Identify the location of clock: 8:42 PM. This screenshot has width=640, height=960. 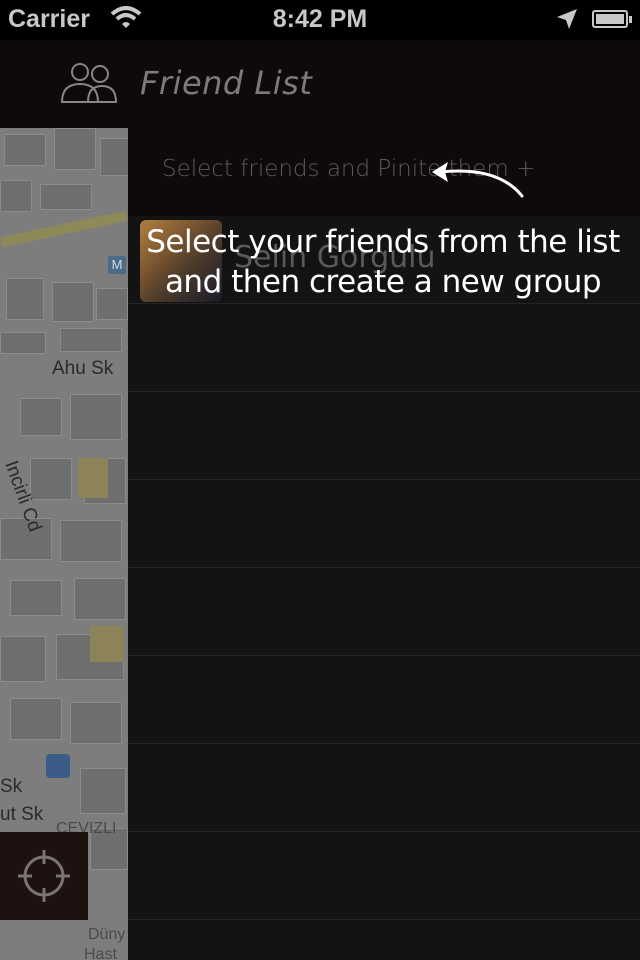
(320, 19).